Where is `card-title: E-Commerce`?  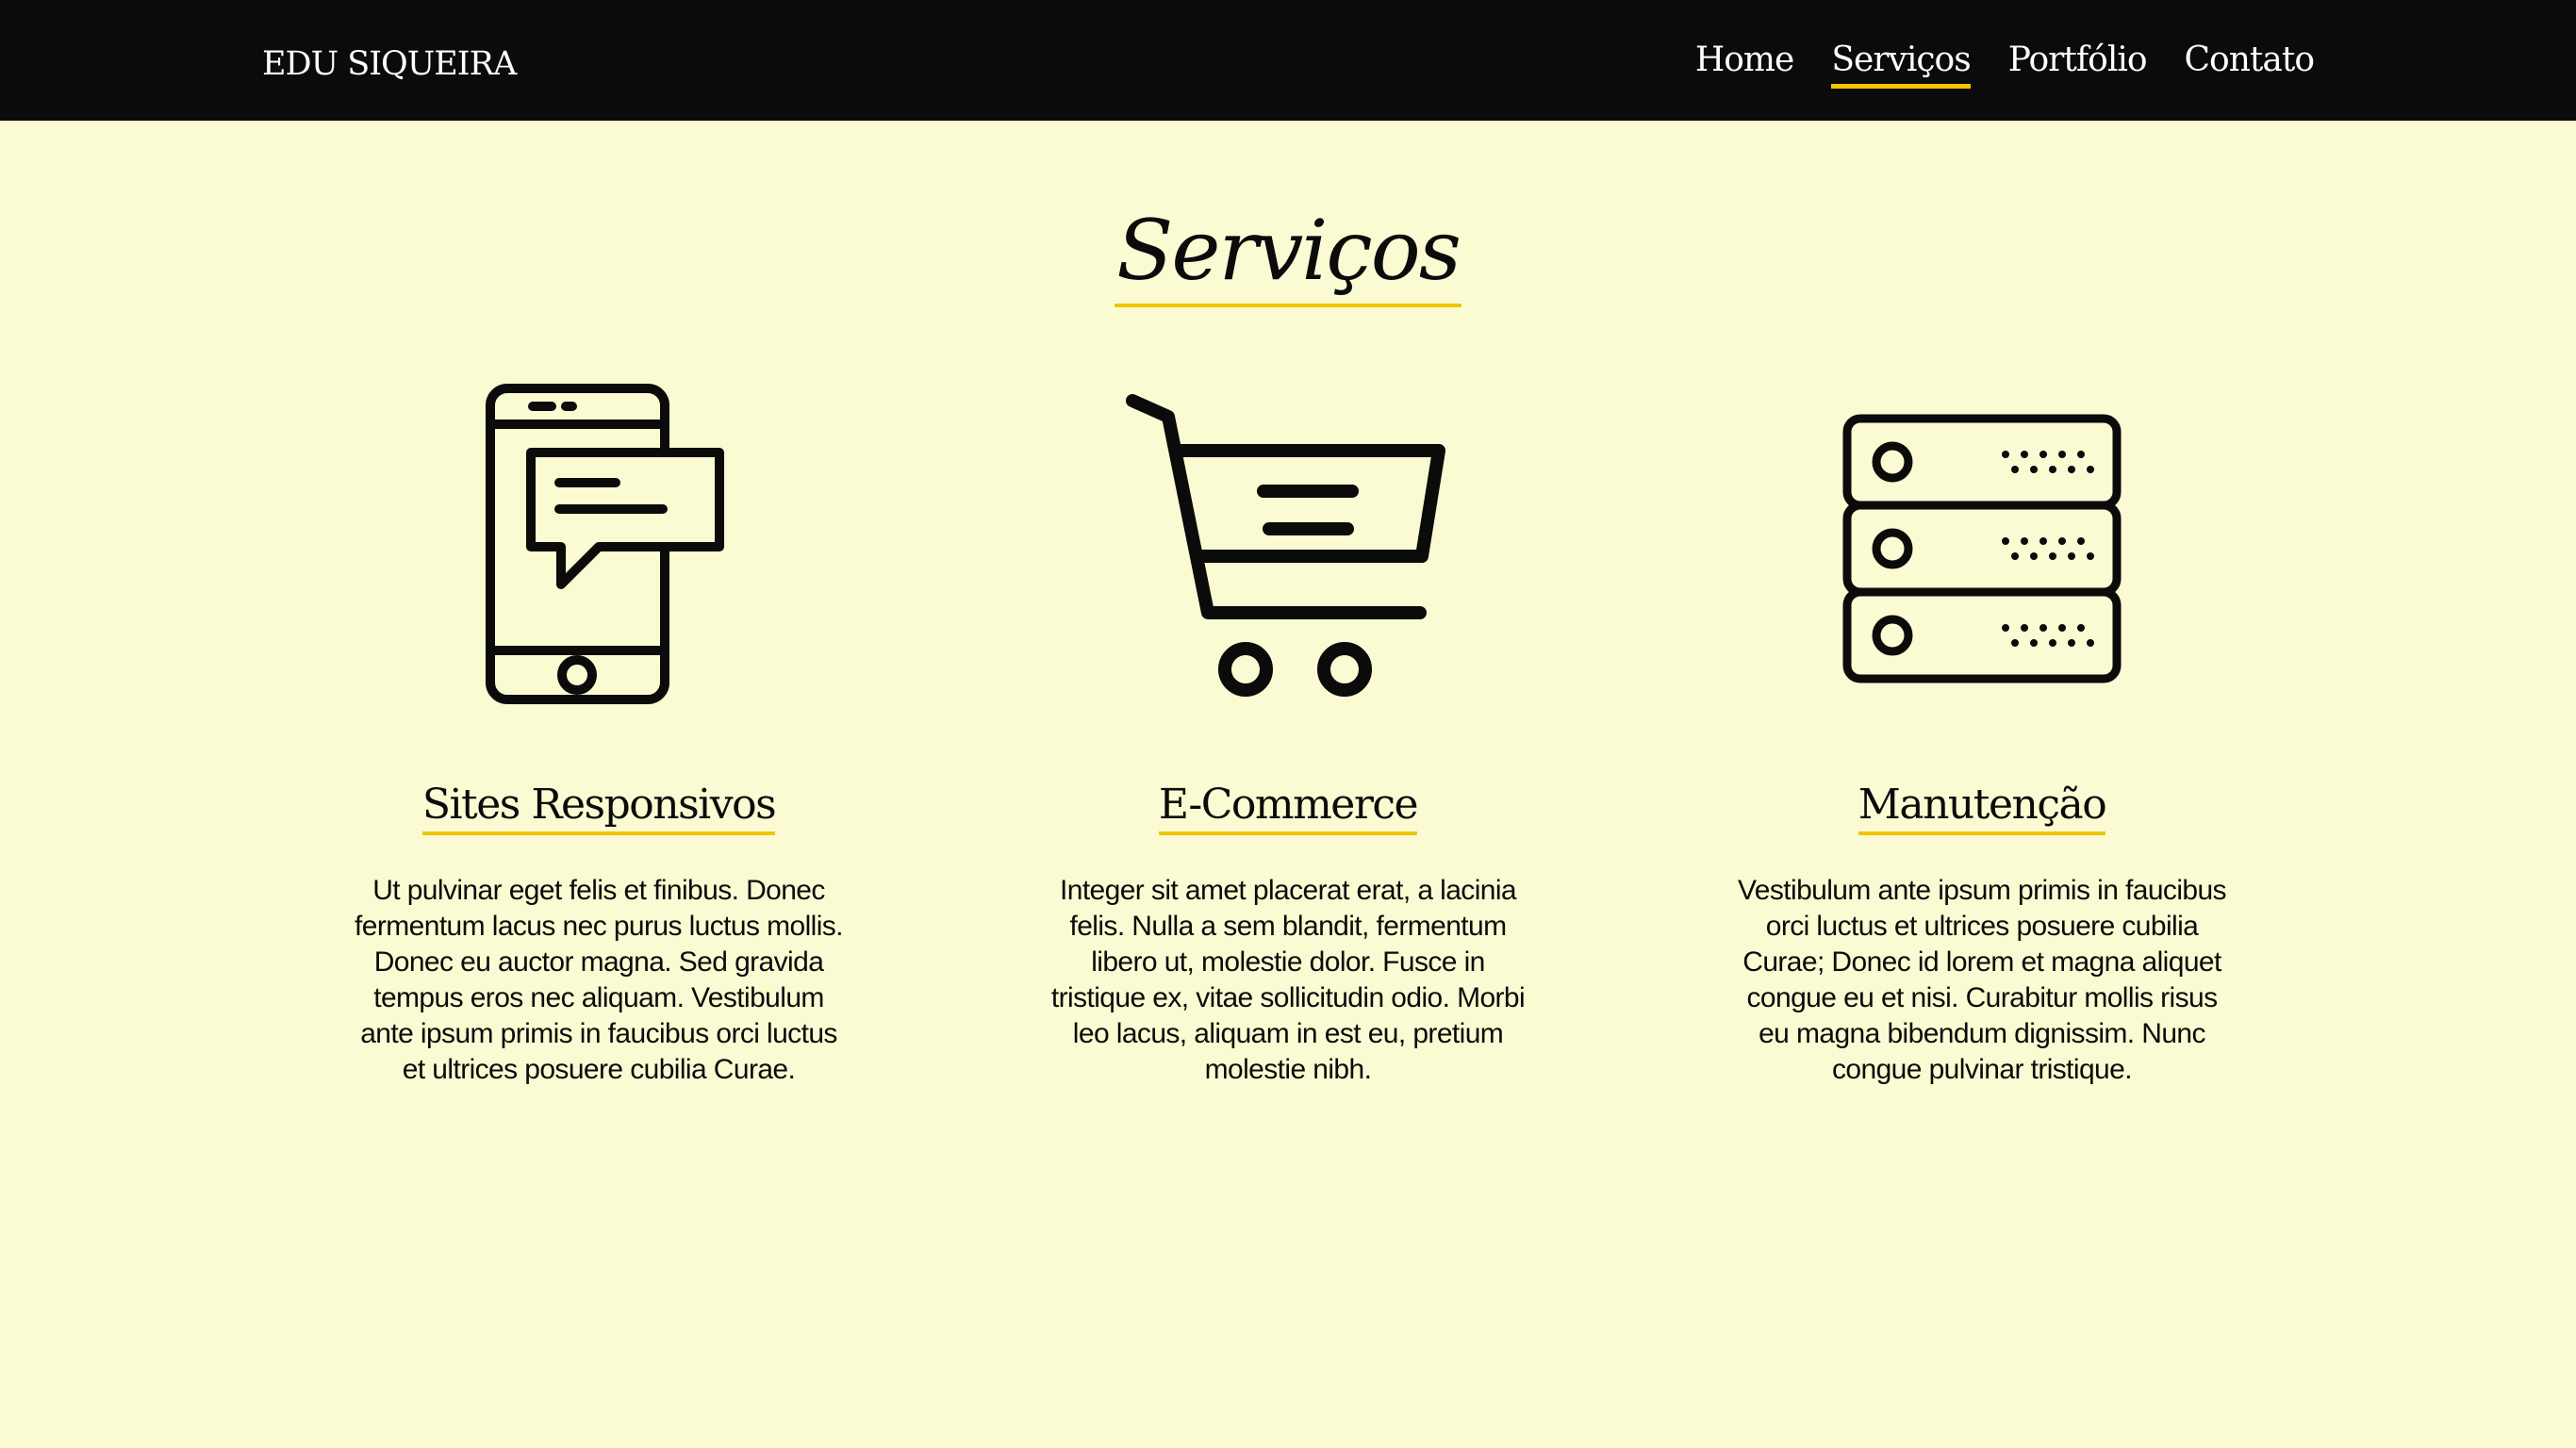 card-title: E-Commerce is located at coordinates (1288, 807).